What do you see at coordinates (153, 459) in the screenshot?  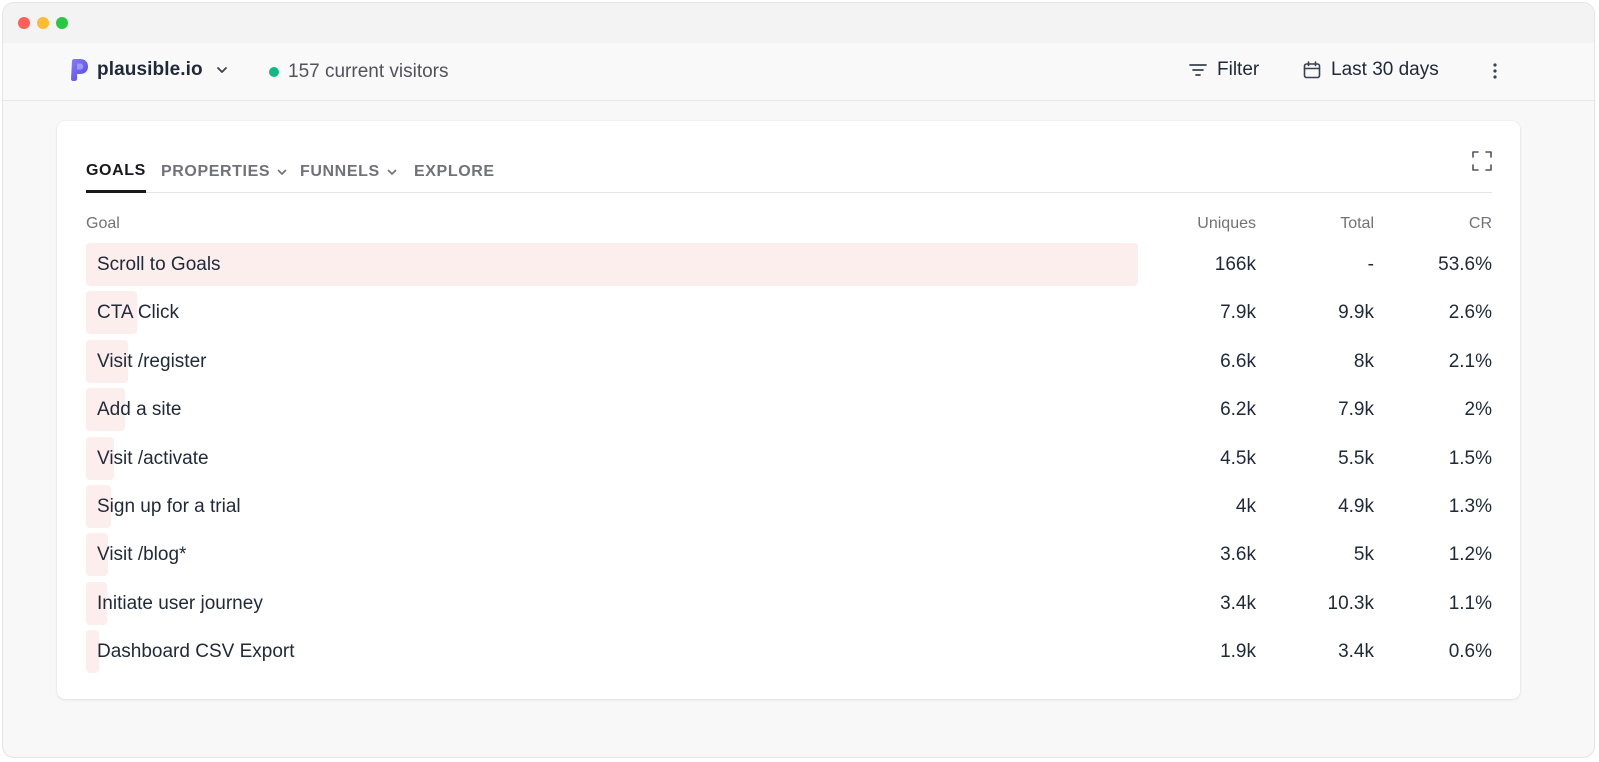 I see `goal-name: Visit /activate` at bounding box center [153, 459].